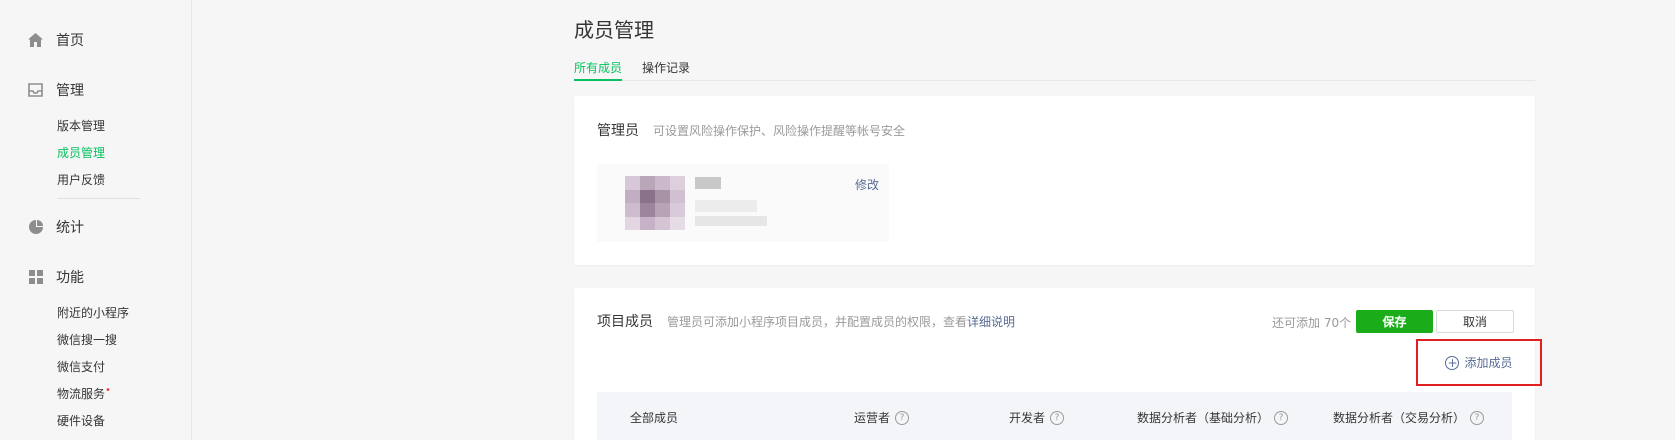 This screenshot has height=440, width=1675. What do you see at coordinates (666, 68) in the screenshot?
I see `tab-operation-log: 操作记录` at bounding box center [666, 68].